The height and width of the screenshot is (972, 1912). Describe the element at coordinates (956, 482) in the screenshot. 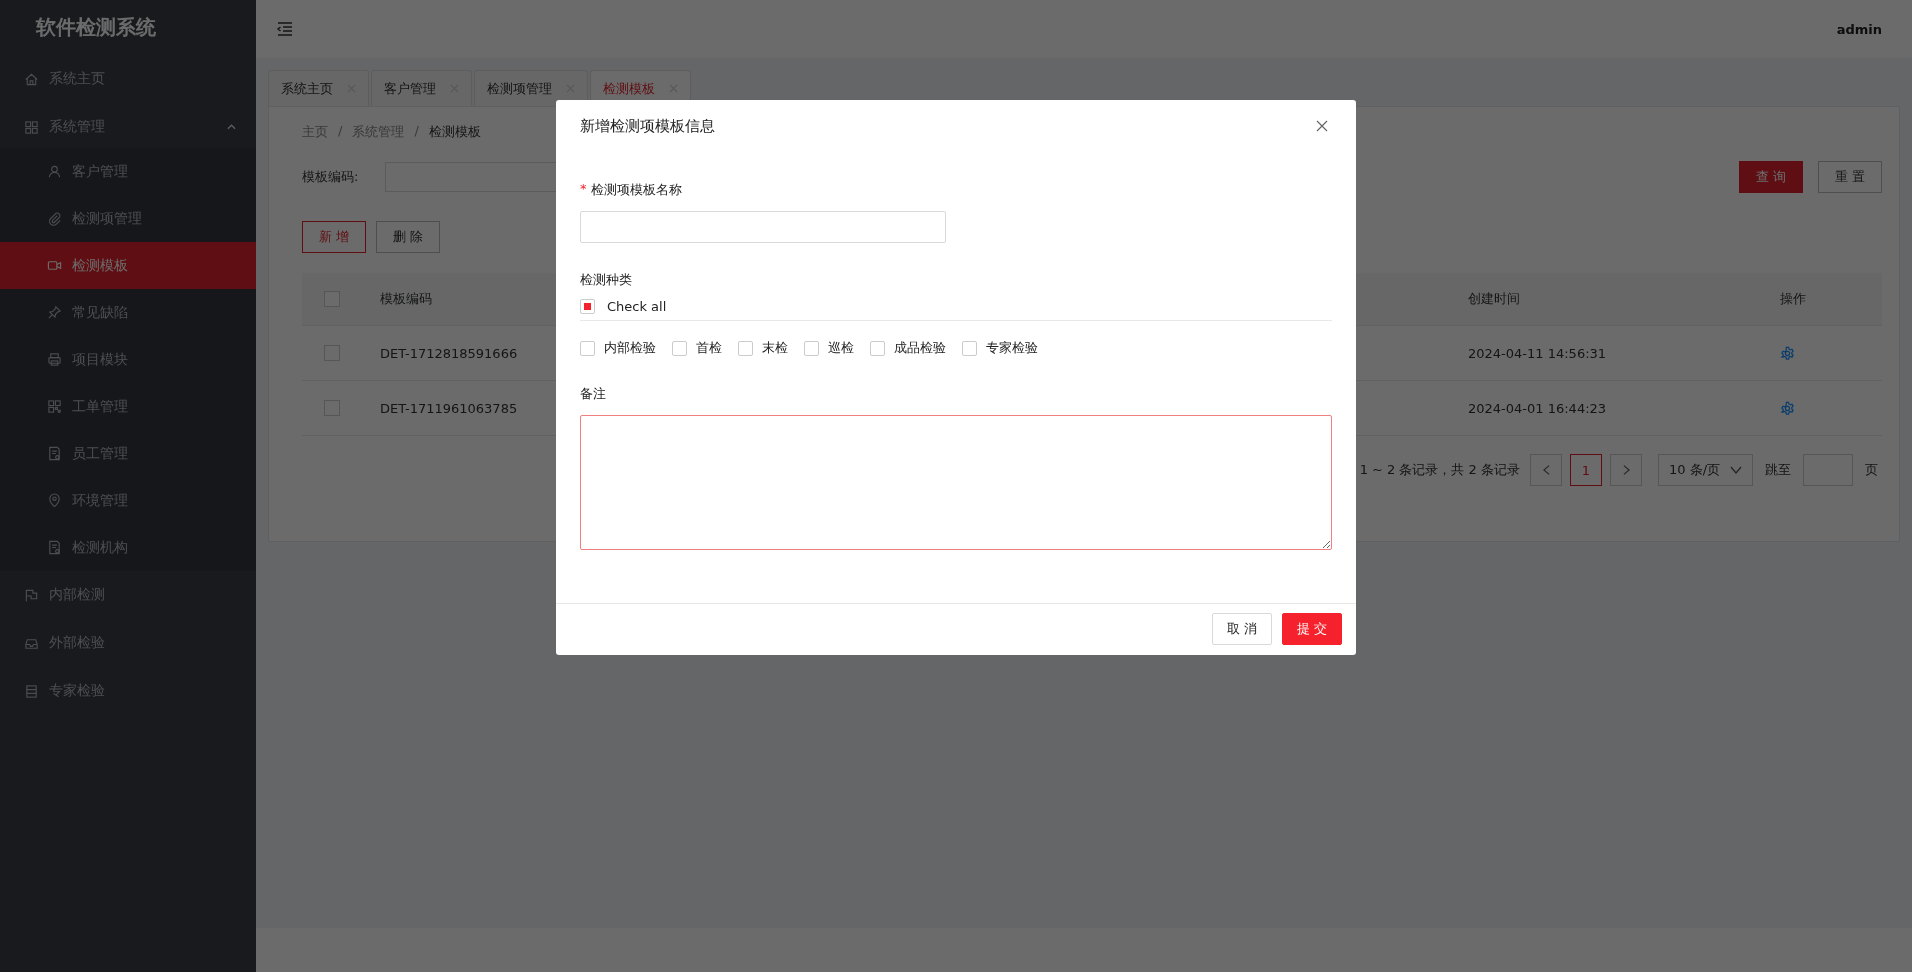

I see `remark-field` at that location.